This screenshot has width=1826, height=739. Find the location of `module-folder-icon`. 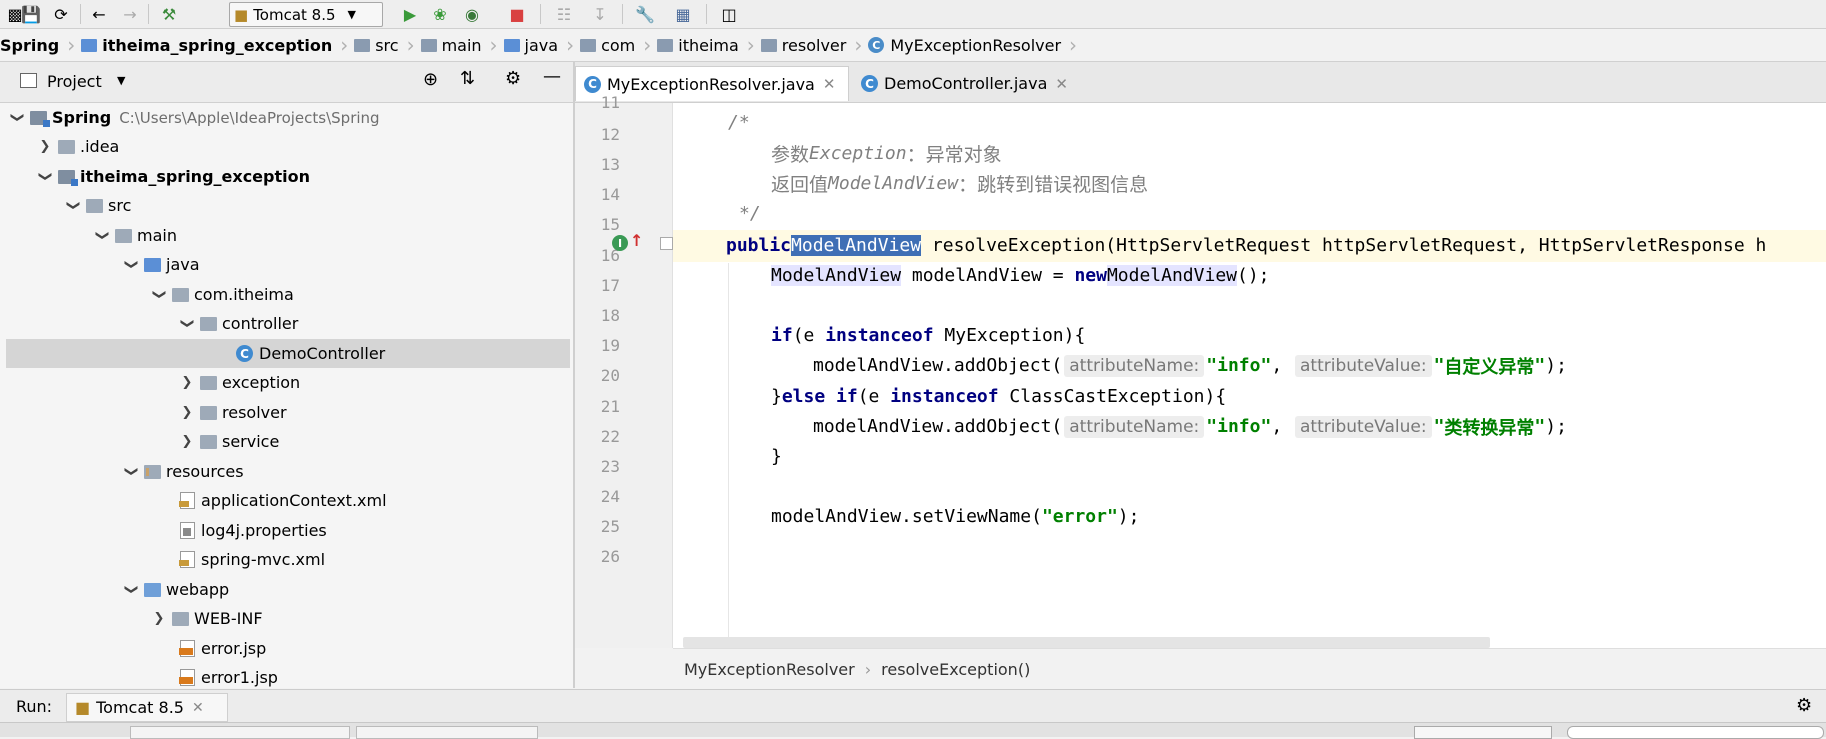

module-folder-icon is located at coordinates (89, 45).